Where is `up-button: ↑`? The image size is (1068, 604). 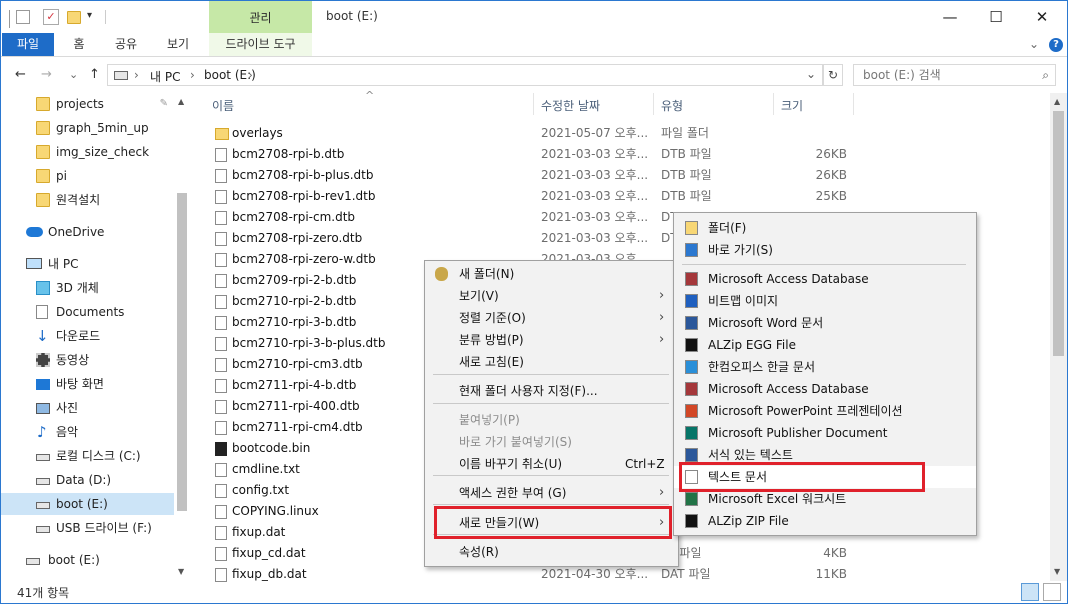
up-button: ↑ is located at coordinates (94, 74).